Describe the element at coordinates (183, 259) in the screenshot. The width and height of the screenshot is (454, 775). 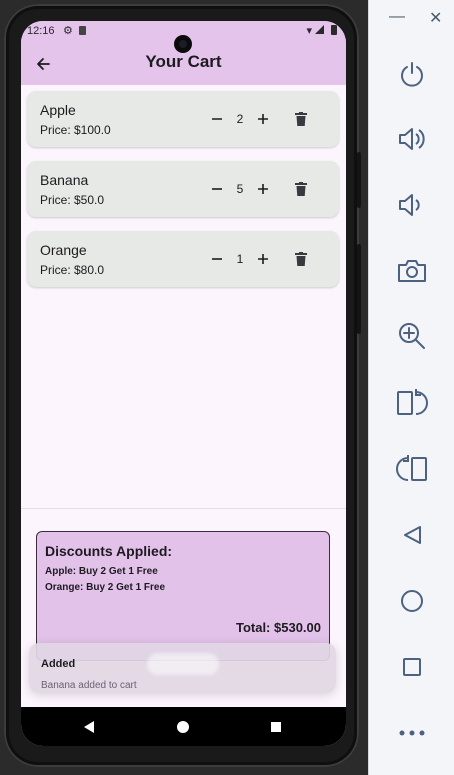
I see `cart-item-orange: Orange Price: $80.0 1` at that location.